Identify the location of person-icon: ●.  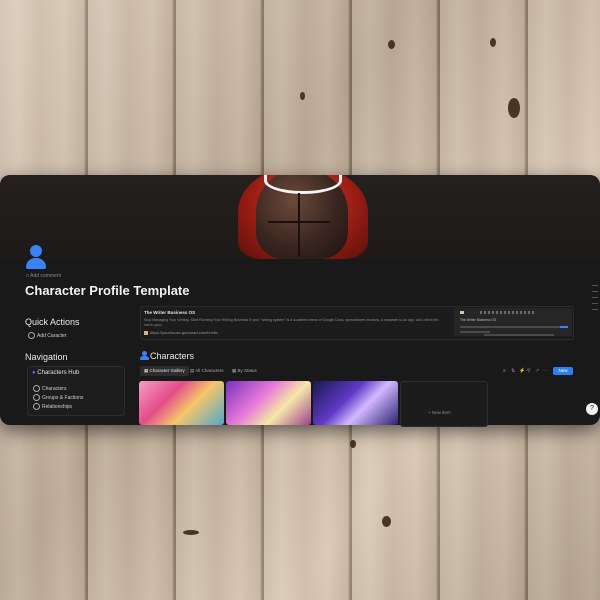
(34, 373).